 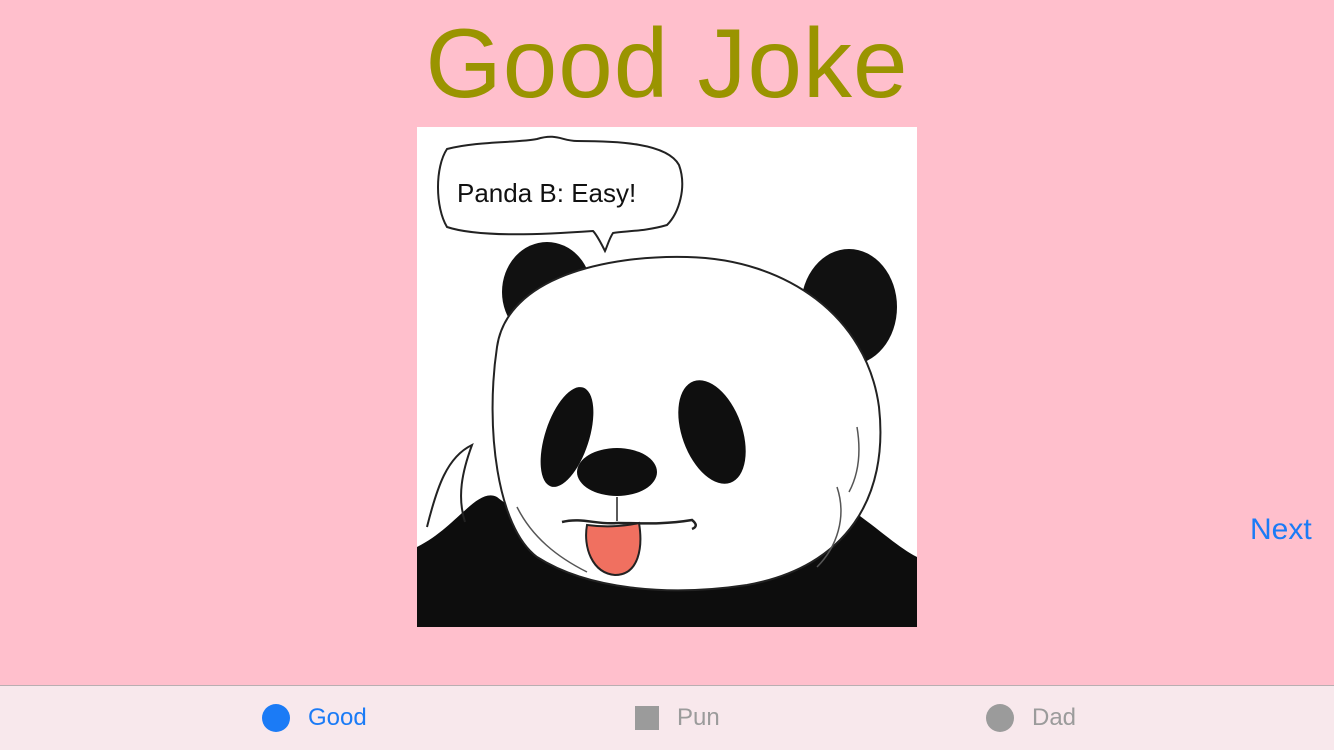 I want to click on page-title: Good Joke, so click(x=667, y=63).